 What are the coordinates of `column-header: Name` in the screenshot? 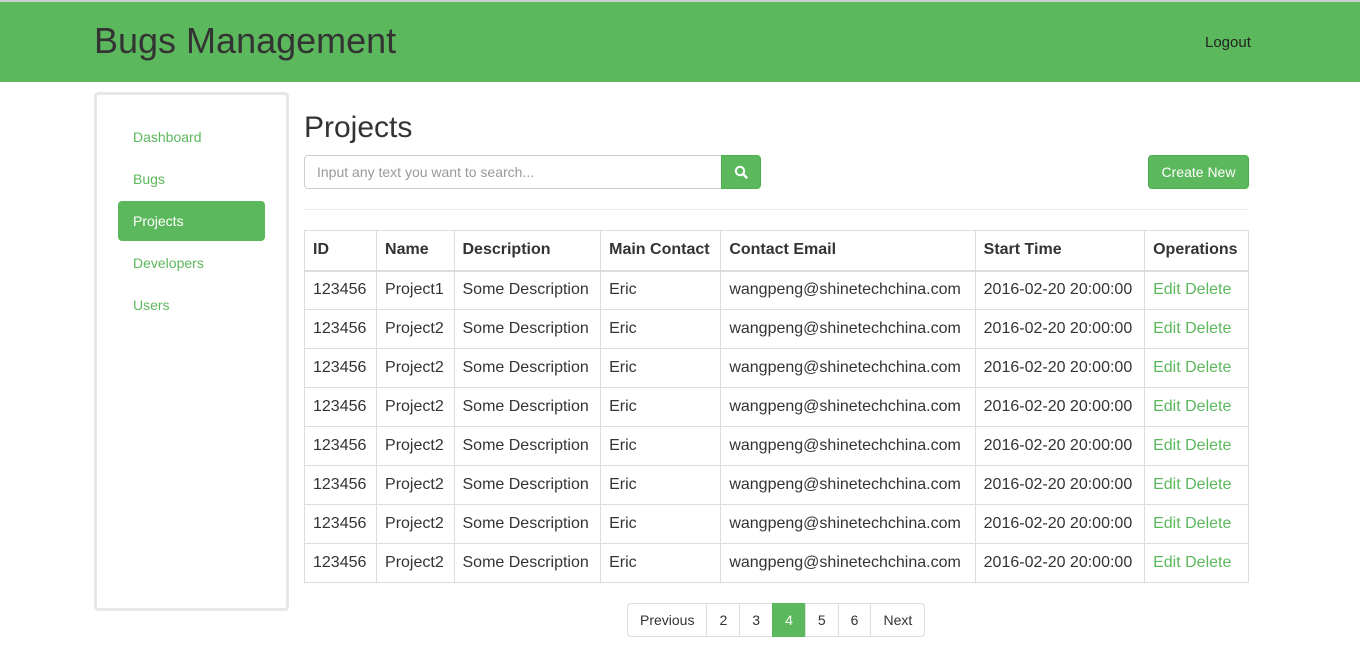 It's located at (415, 251).